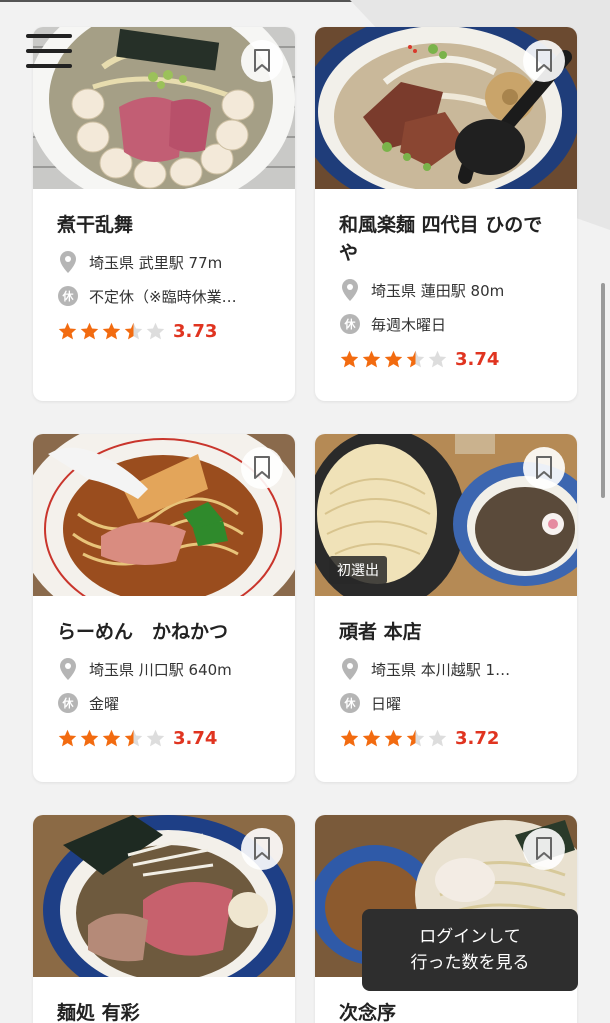 The height and width of the screenshot is (1023, 610). I want to click on location-text: 埼玉県 武里駅 77m, so click(156, 262).